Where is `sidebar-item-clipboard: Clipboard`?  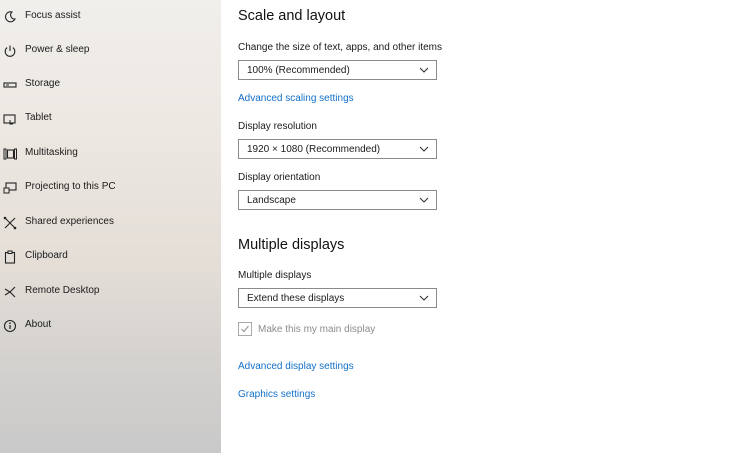 sidebar-item-clipboard: Clipboard is located at coordinates (110, 257).